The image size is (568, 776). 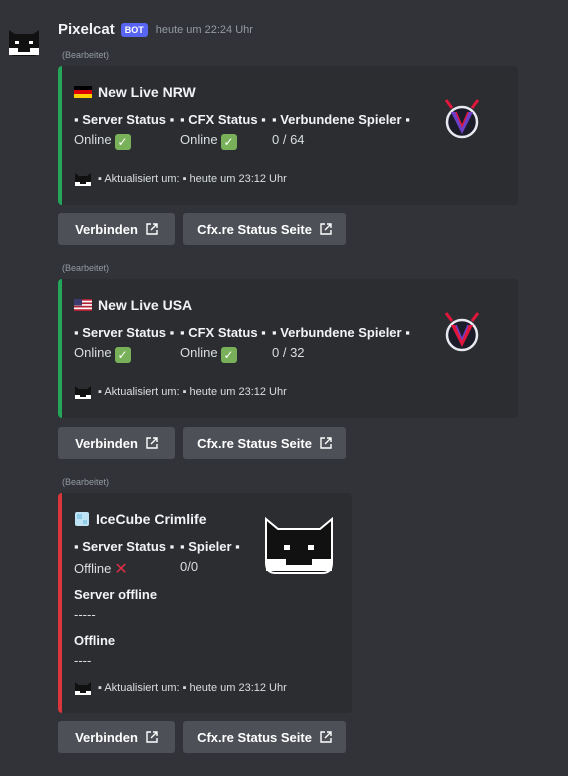 What do you see at coordinates (288, 139) in the screenshot?
I see `field-value: 0 / 64` at bounding box center [288, 139].